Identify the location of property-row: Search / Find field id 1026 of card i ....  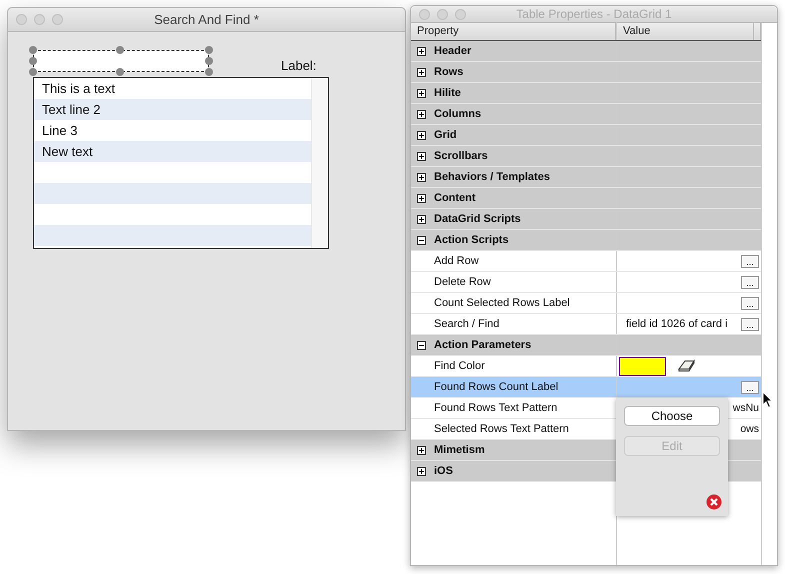
(586, 324).